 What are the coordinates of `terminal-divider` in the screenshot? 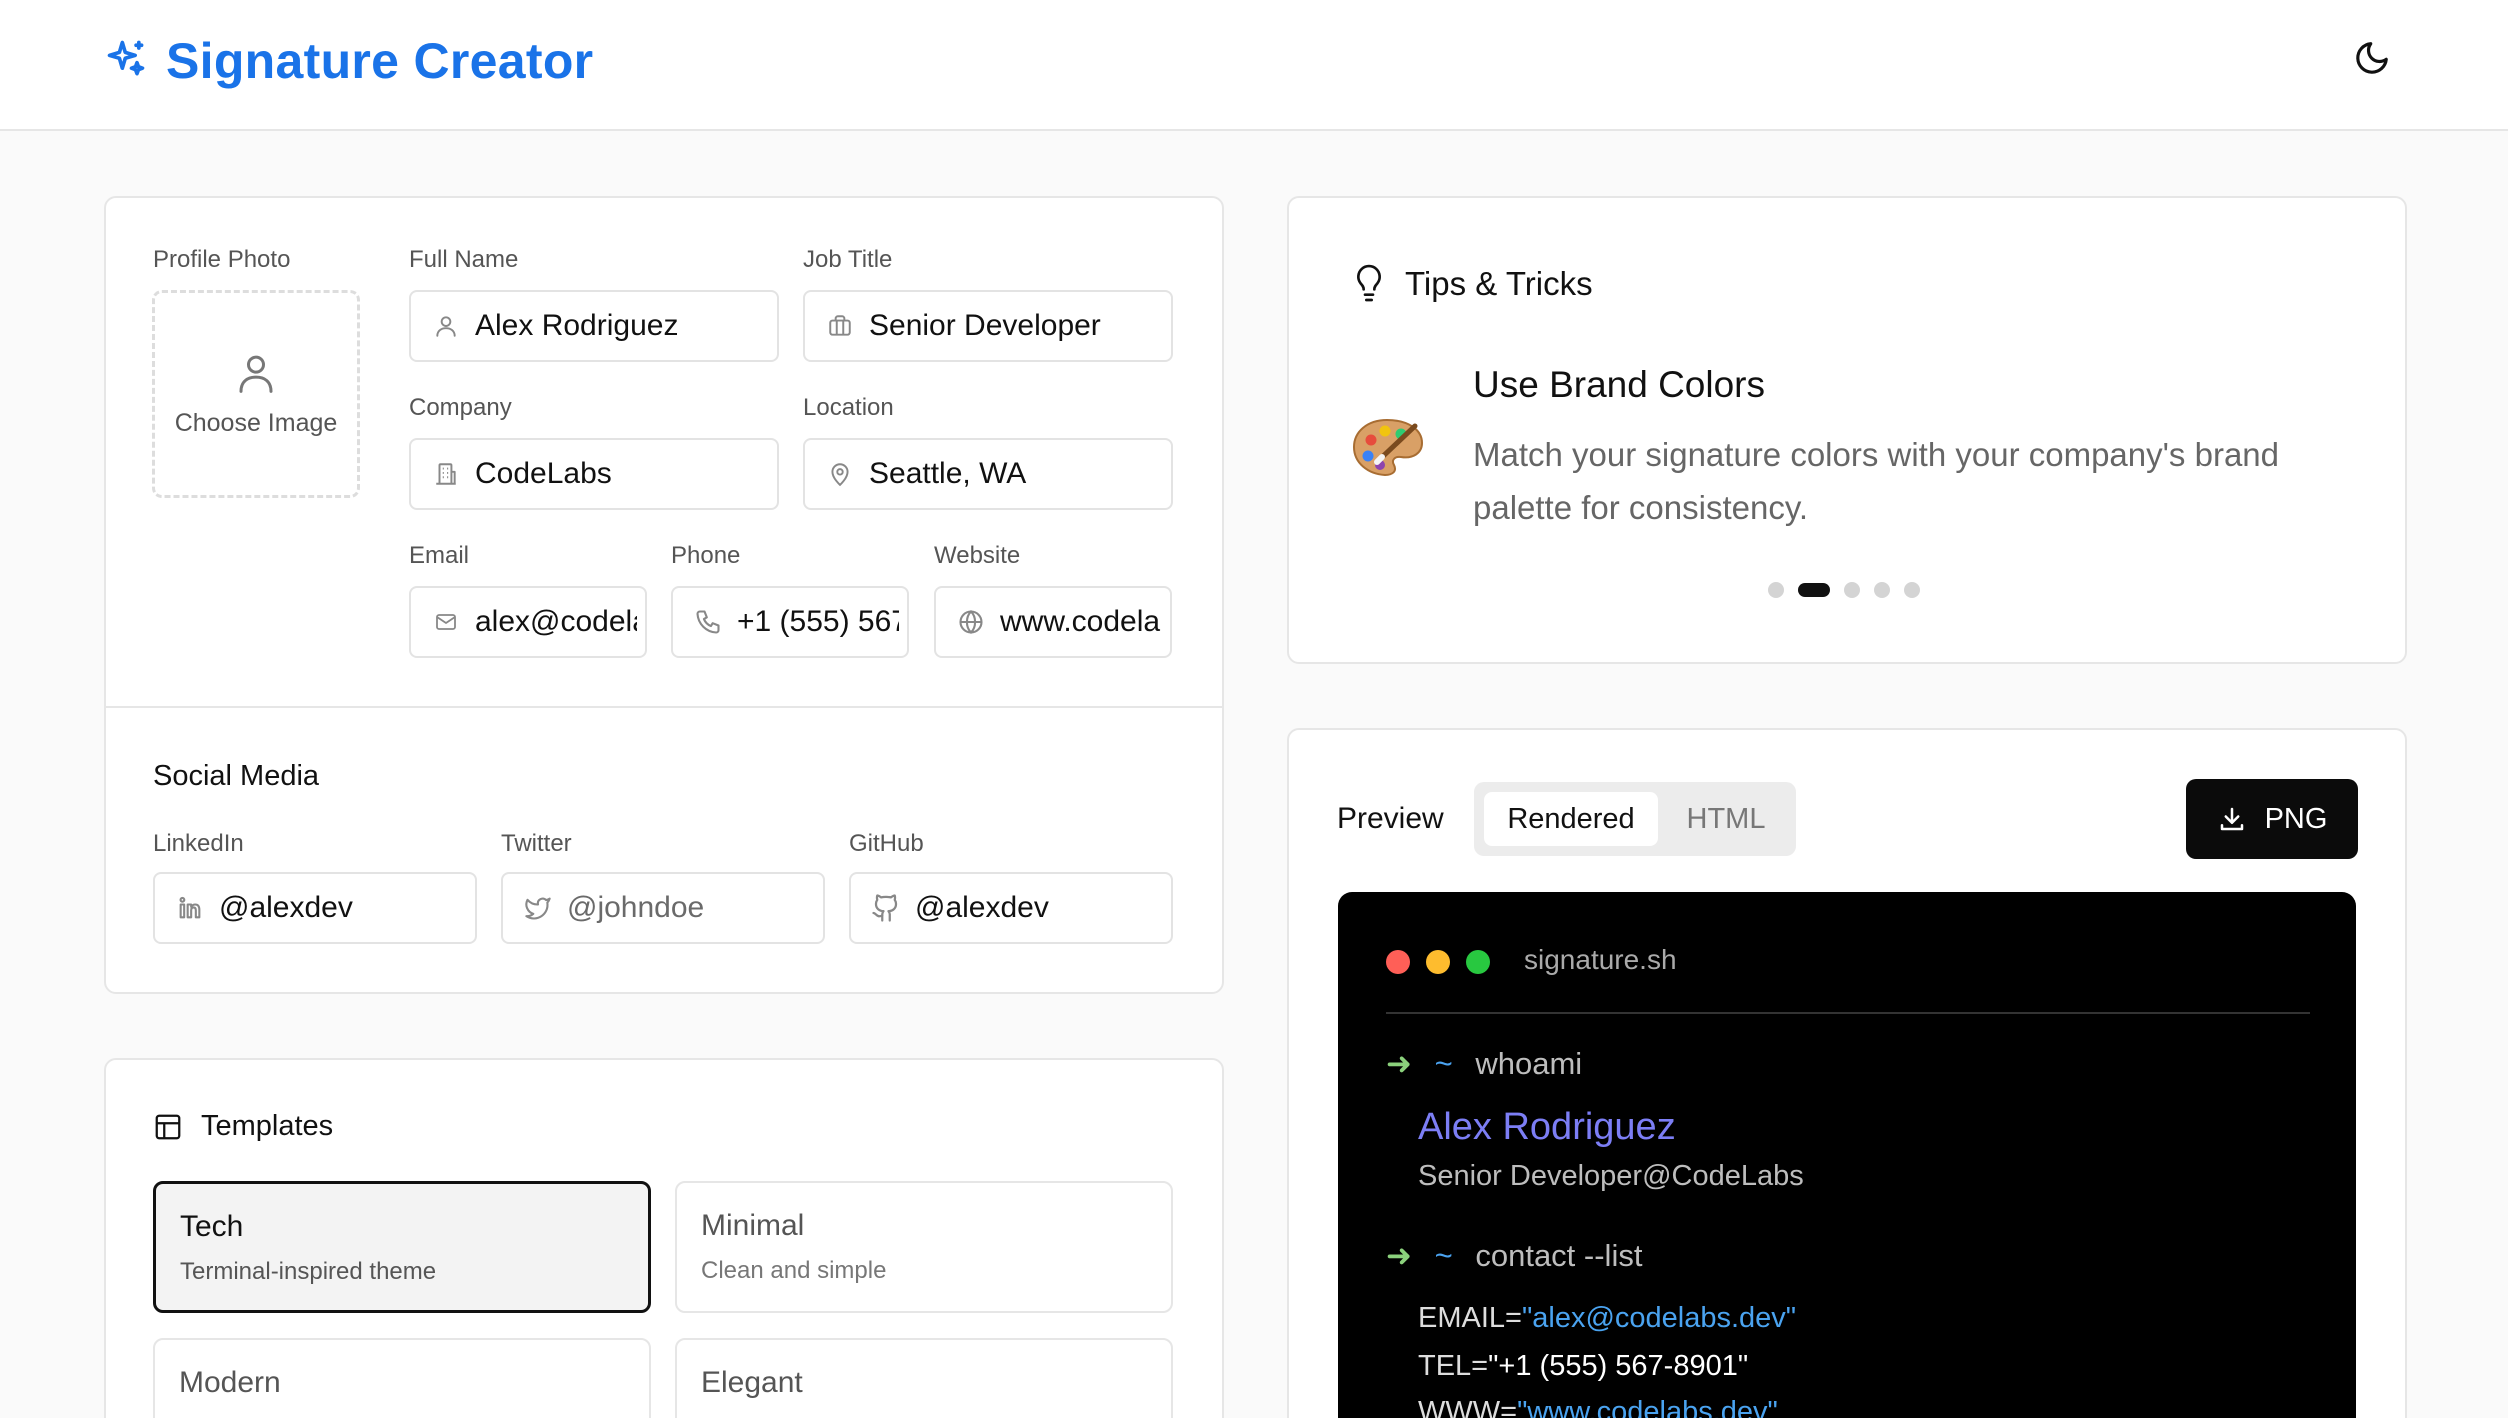 It's located at (1848, 1013).